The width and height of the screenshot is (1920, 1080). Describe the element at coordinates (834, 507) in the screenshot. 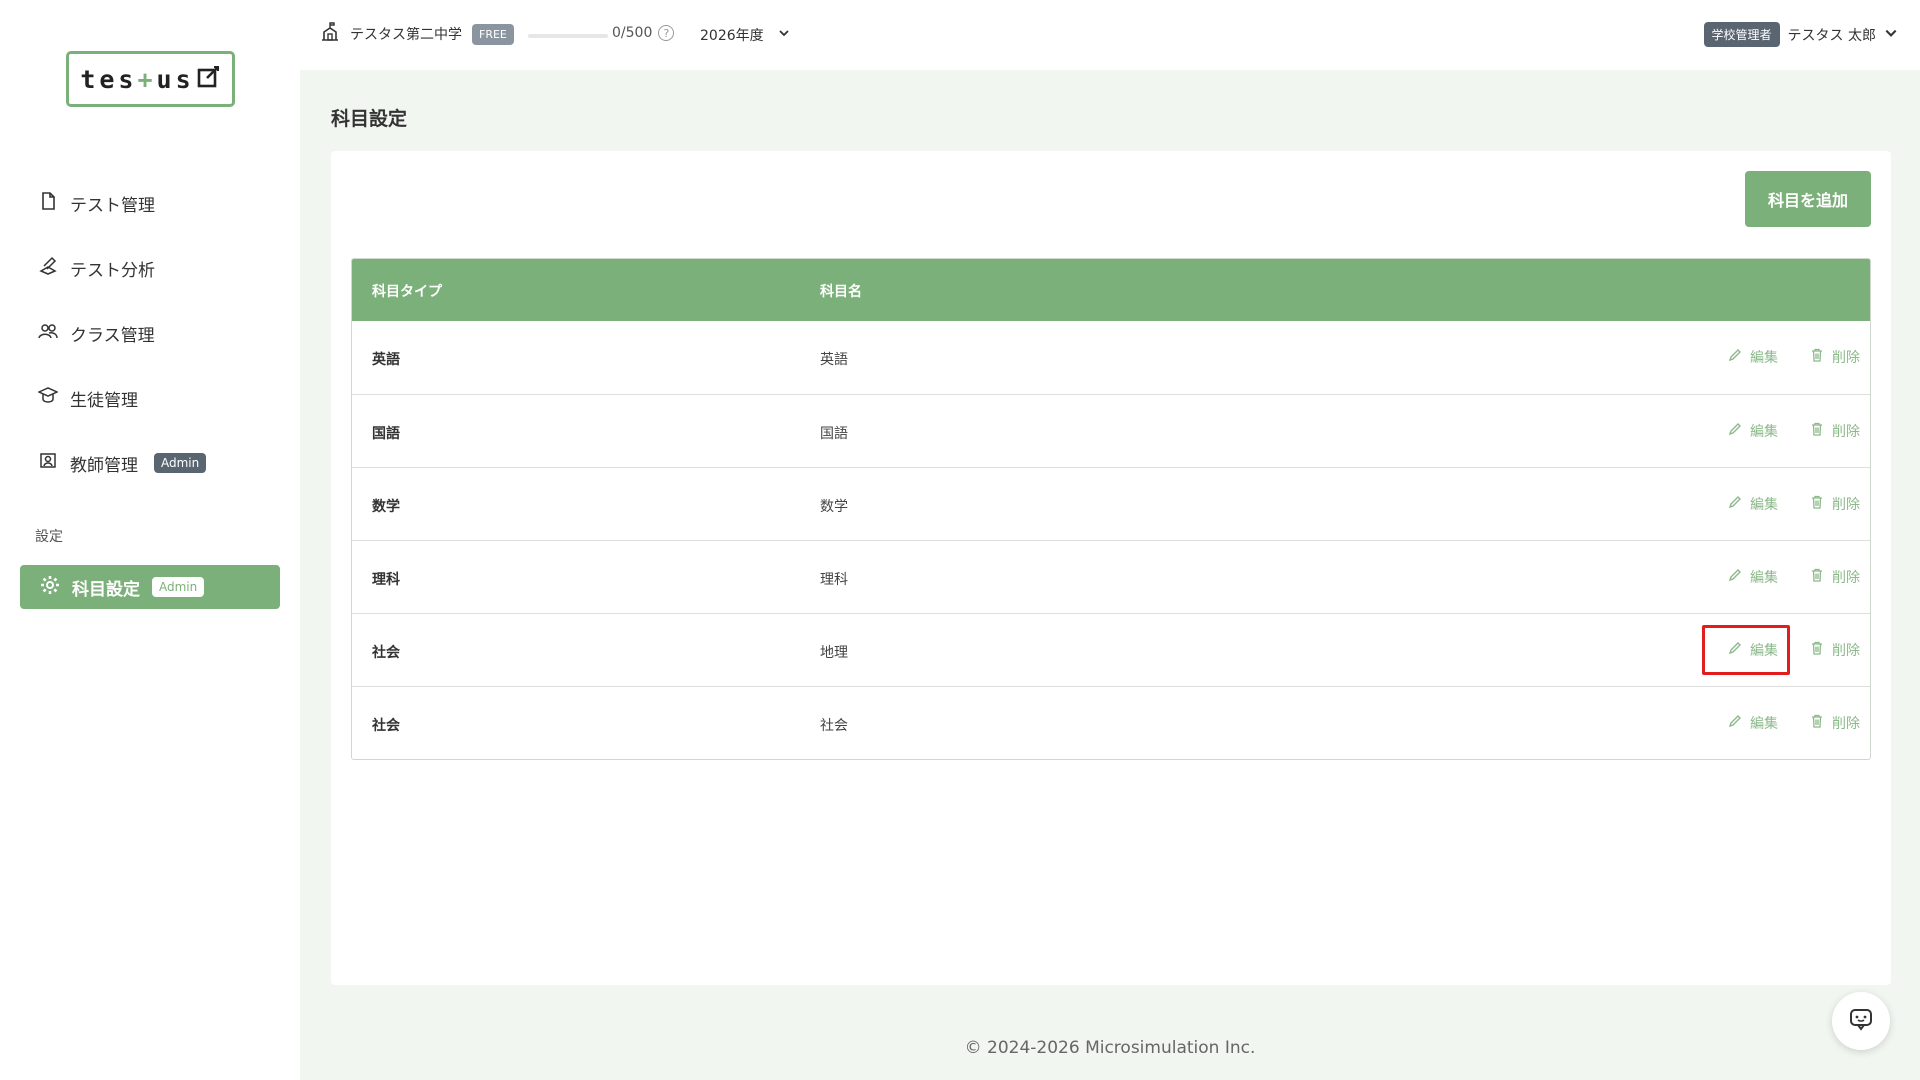

I see `cell-subject-name: 数学` at that location.